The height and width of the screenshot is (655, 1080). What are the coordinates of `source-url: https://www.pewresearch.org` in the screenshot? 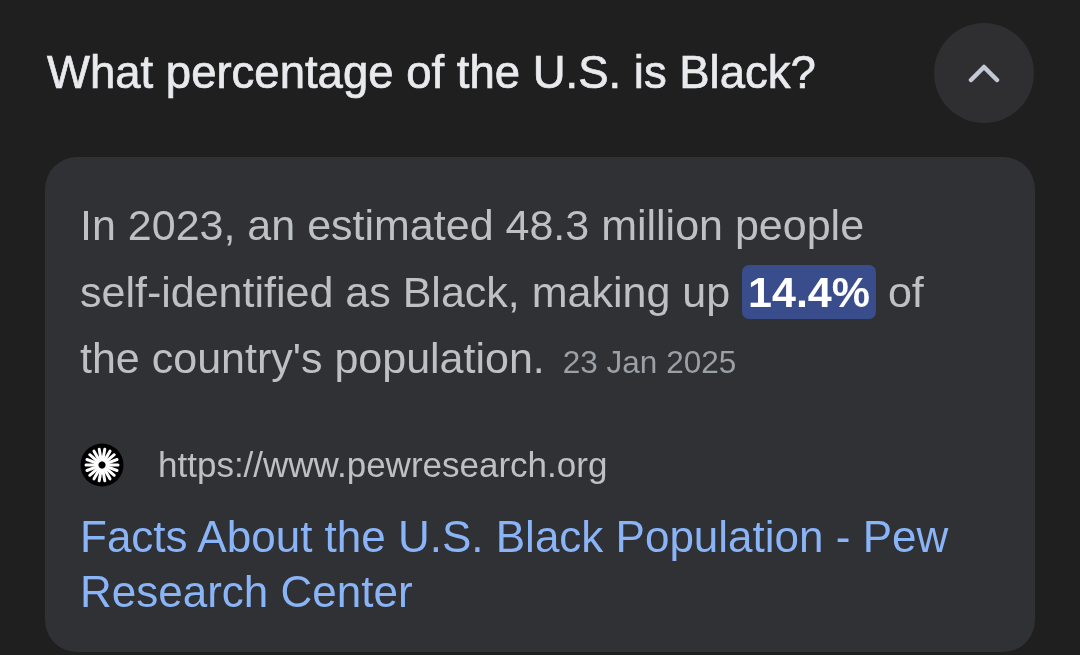 It's located at (383, 464).